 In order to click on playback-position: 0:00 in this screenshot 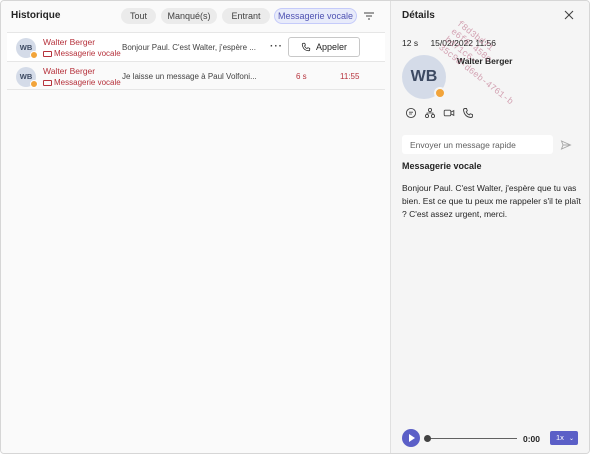, I will do `click(532, 439)`.